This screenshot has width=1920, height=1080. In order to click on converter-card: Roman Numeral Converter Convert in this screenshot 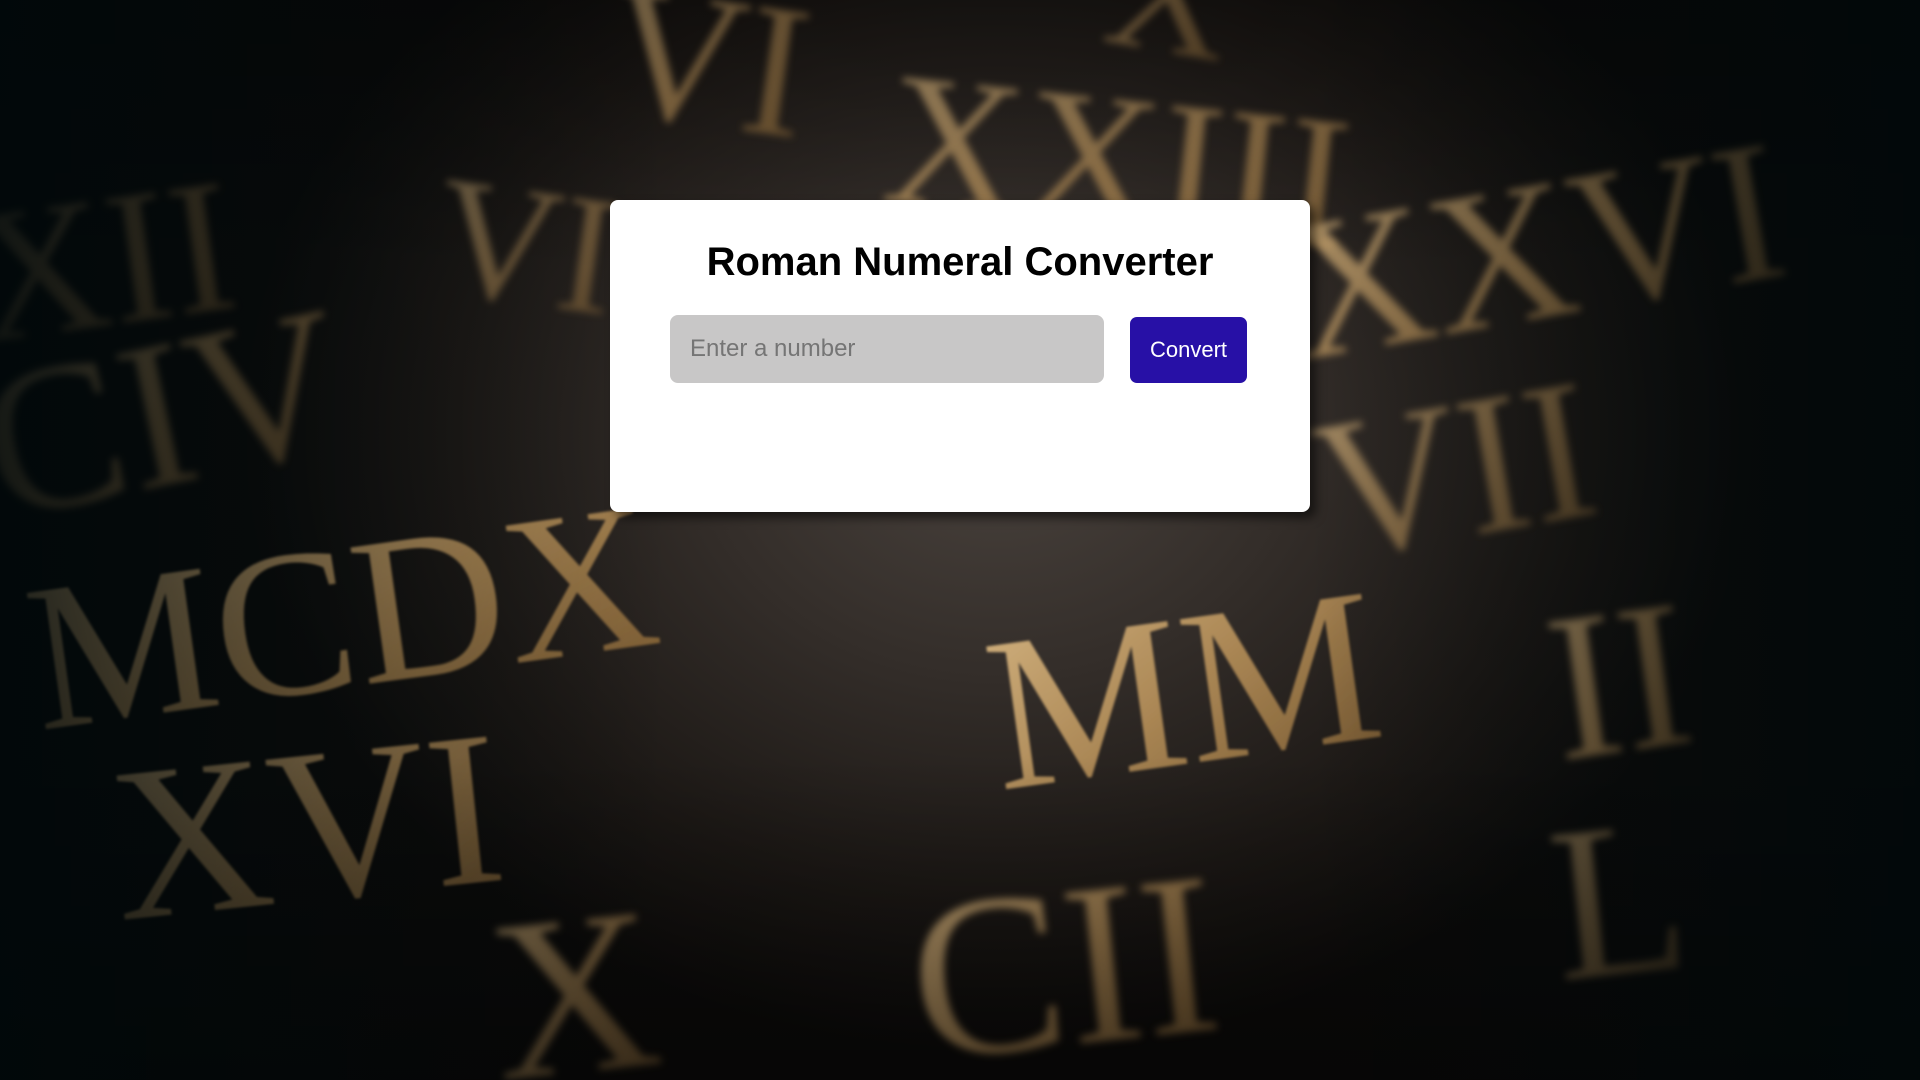, I will do `click(960, 356)`.